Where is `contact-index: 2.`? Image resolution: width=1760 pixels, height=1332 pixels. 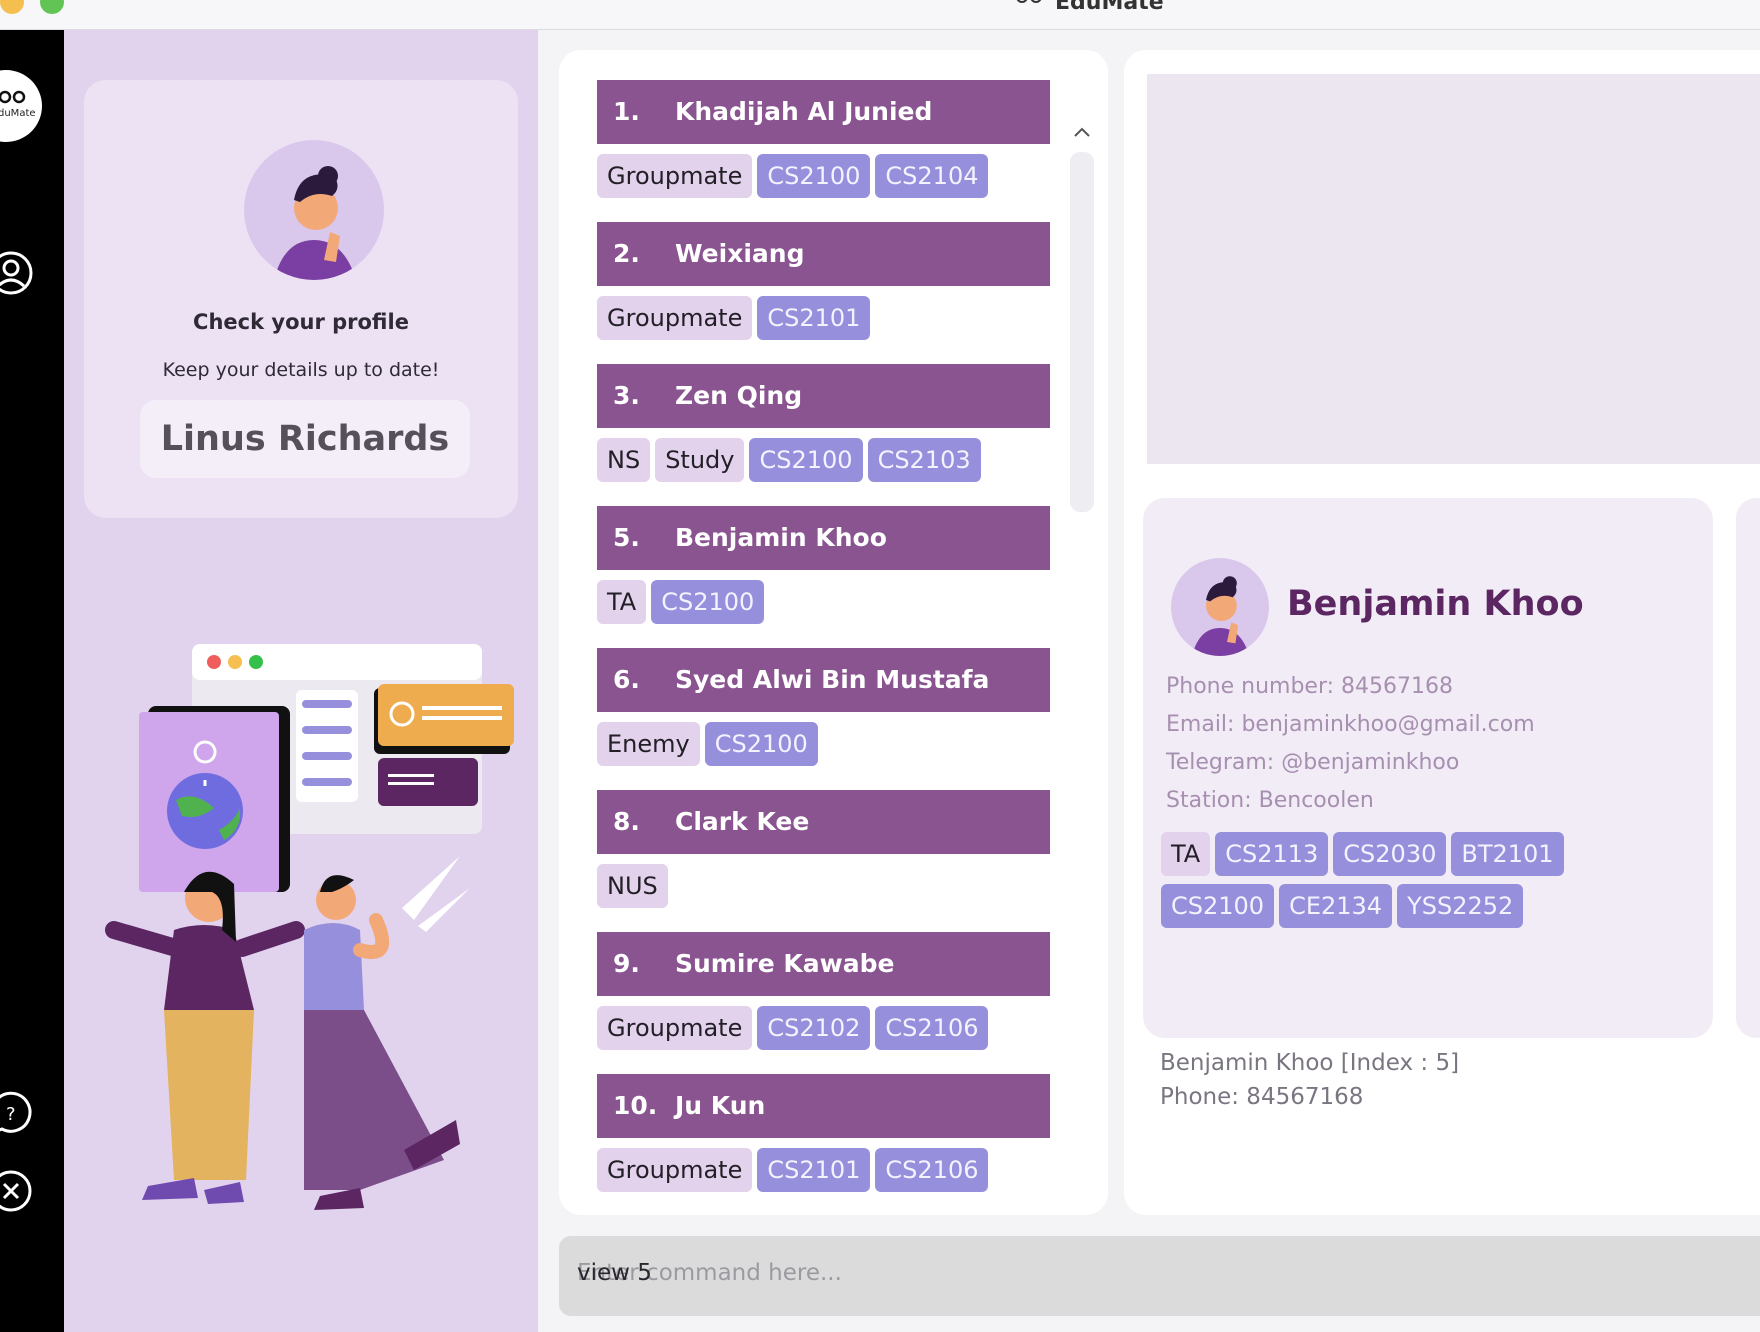 contact-index: 2. is located at coordinates (626, 253).